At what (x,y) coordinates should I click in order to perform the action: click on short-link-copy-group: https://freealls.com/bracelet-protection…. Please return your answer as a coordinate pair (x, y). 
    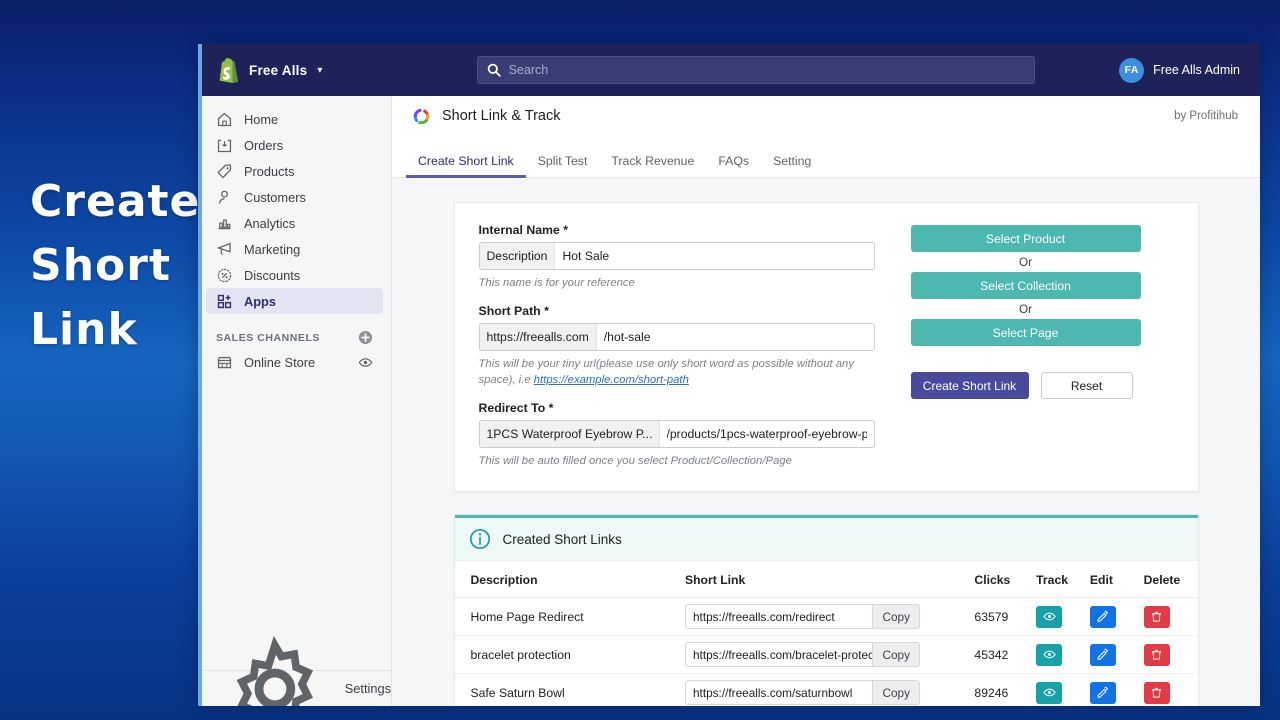
    Looking at the image, I should click on (802, 654).